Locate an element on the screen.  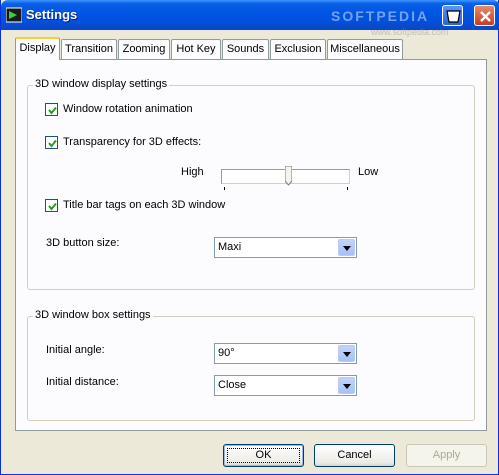
focus-rect is located at coordinates (263, 455).